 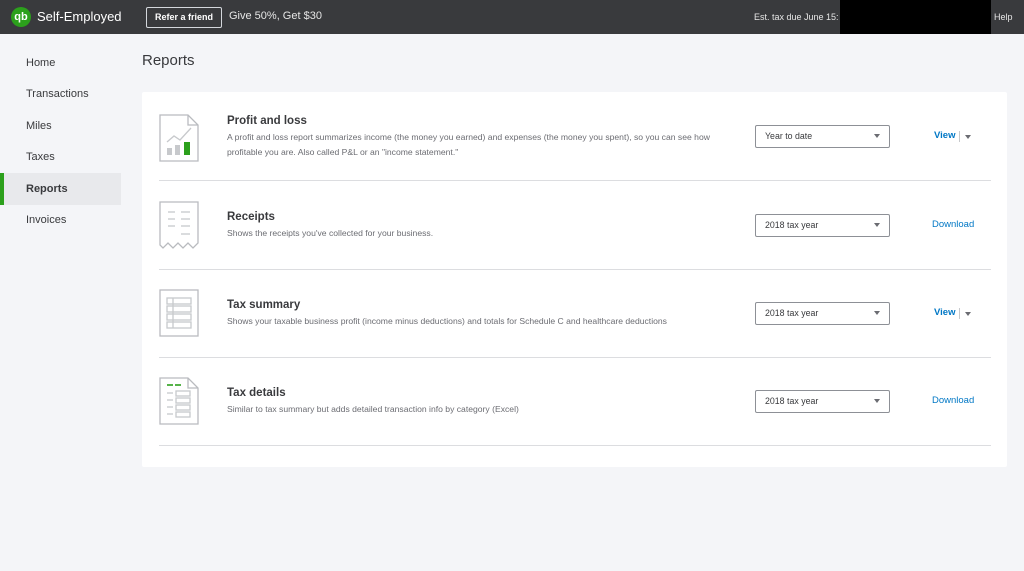 I want to click on period-select: Year to date, so click(x=822, y=136).